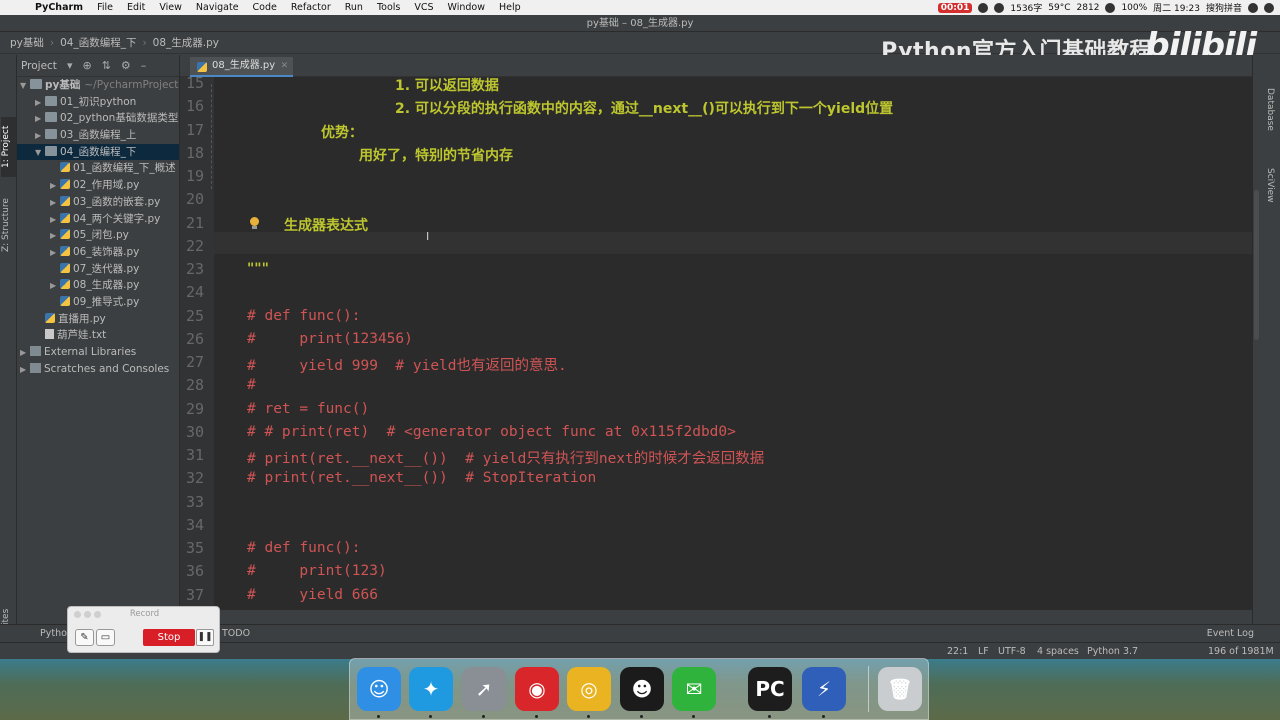 The image size is (1280, 720). Describe the element at coordinates (484, 689) in the screenshot. I see `launchpad-icon: ➚` at that location.